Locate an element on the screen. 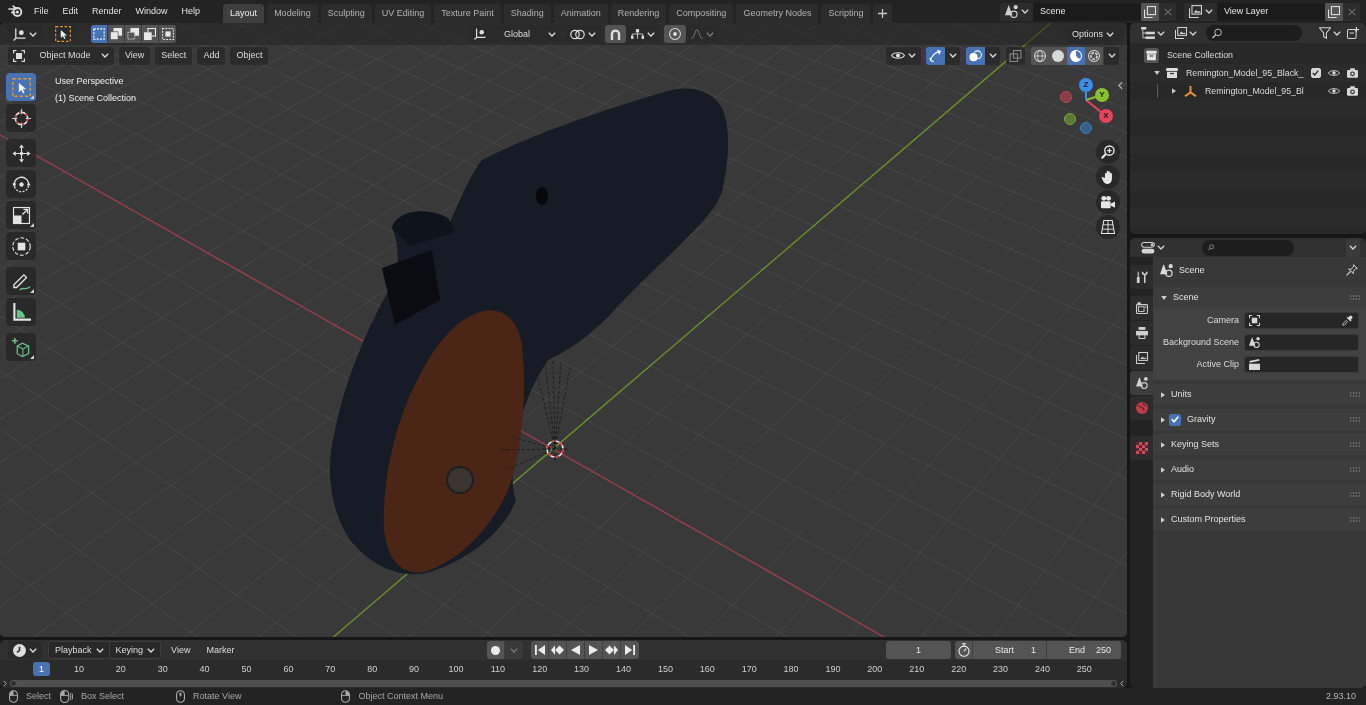 Image resolution: width=1366 pixels, height=705 pixels. new-collection-button is located at coordinates (1353, 33).